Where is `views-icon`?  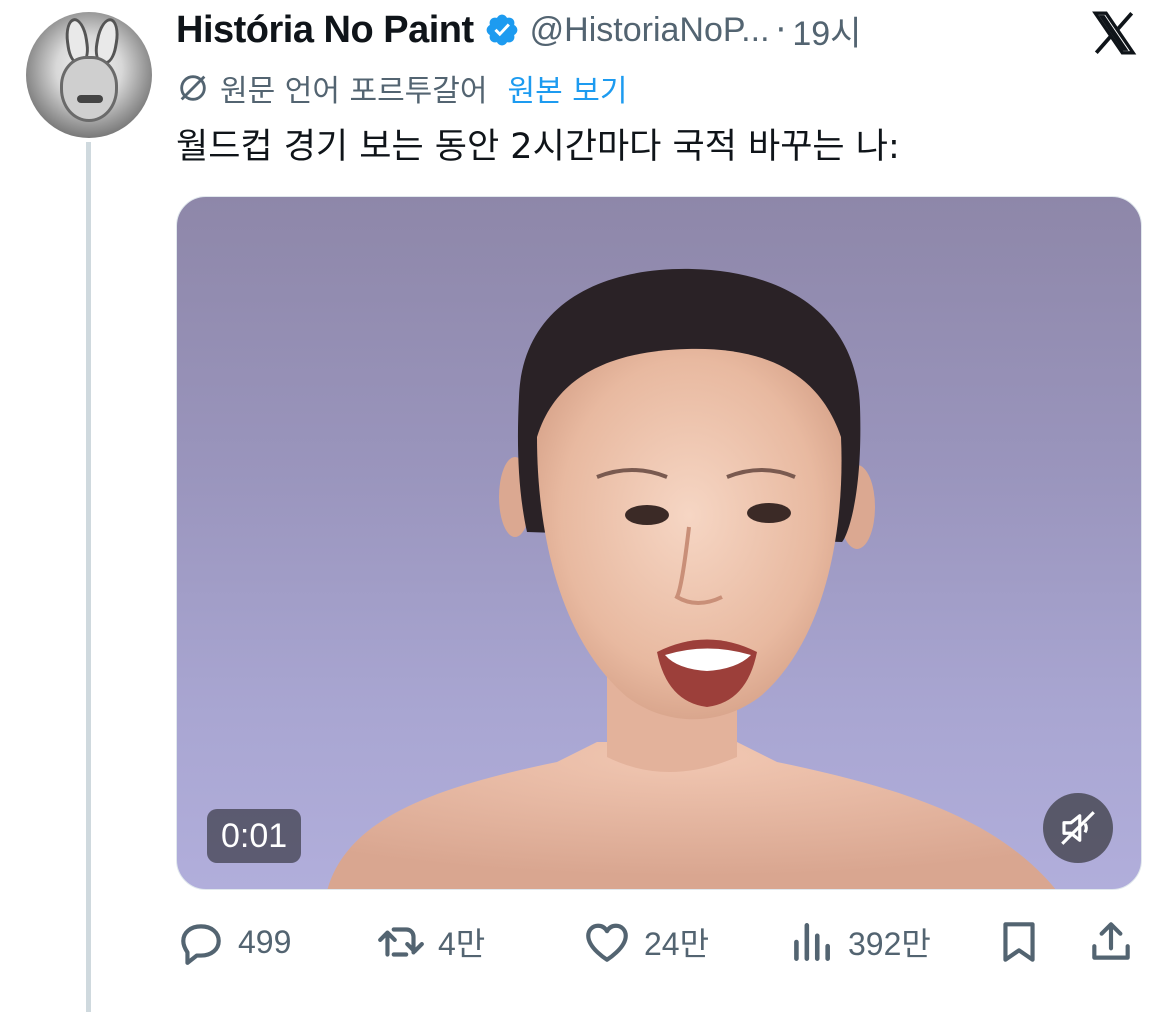 views-icon is located at coordinates (812, 942).